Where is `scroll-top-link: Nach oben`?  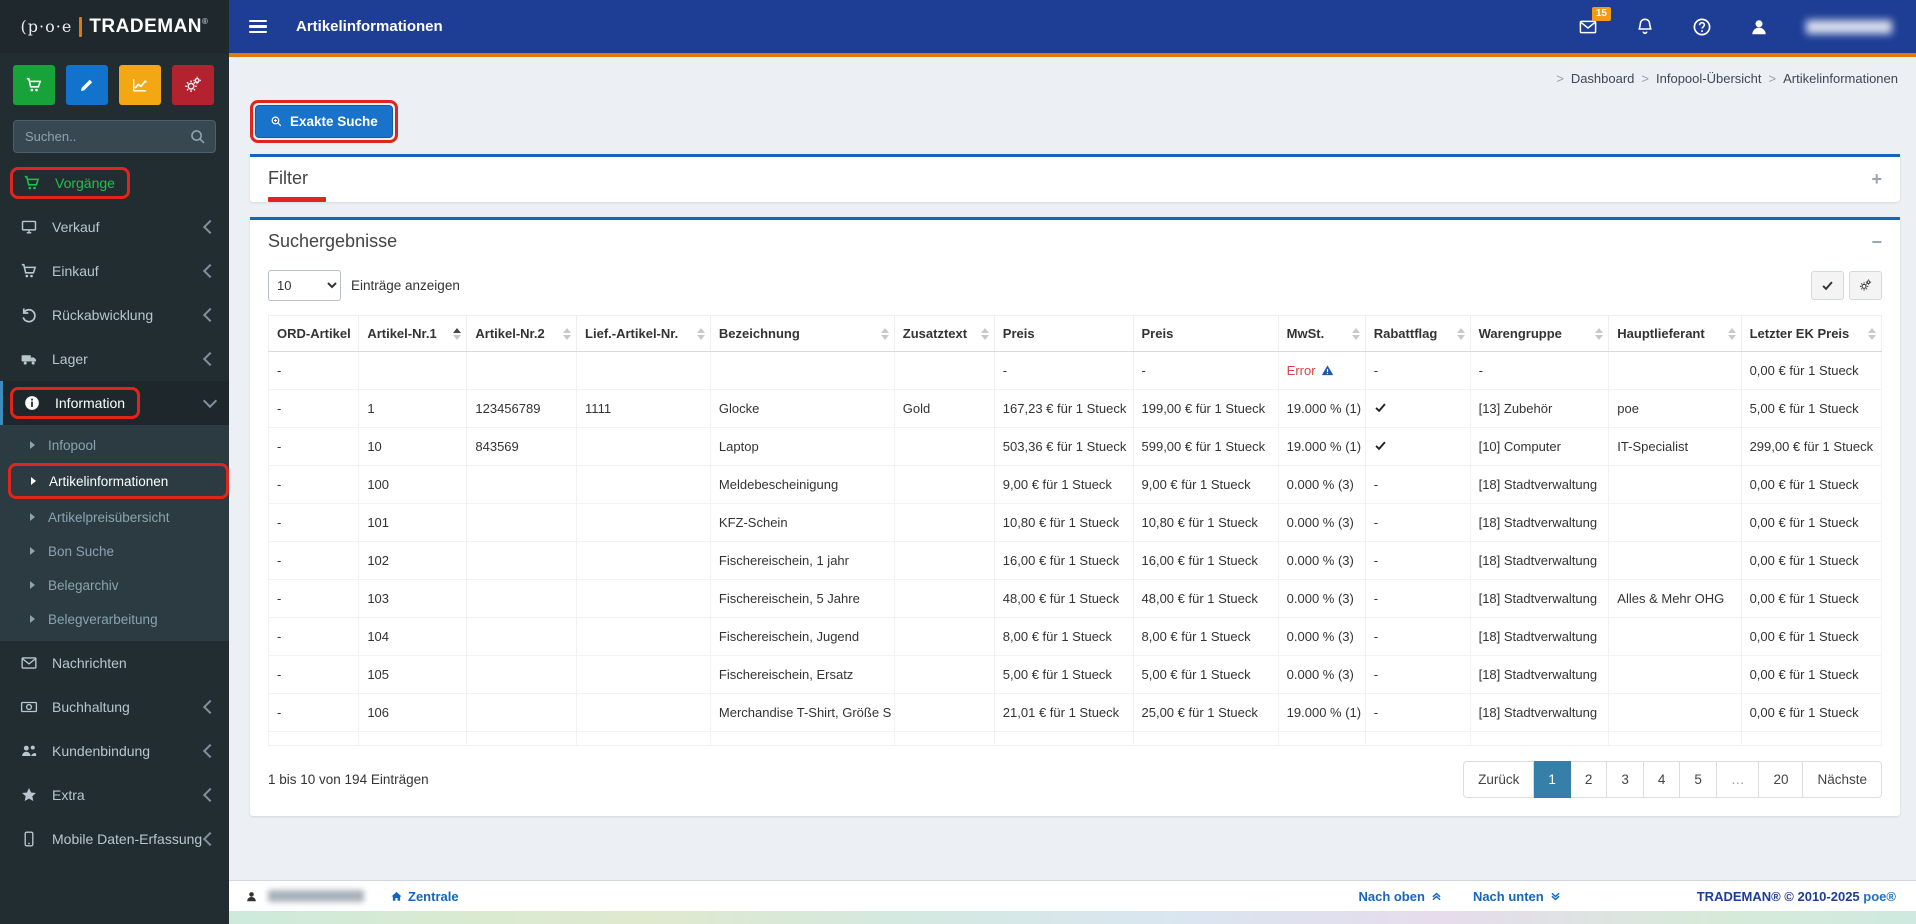
scroll-top-link: Nach oben is located at coordinates (1400, 896).